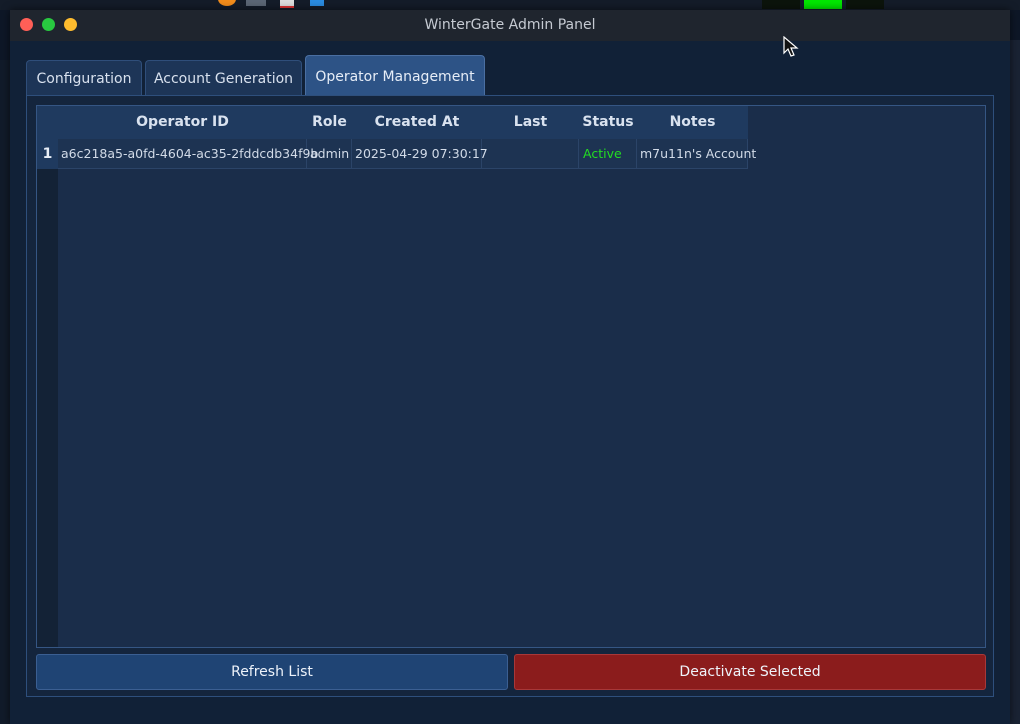  Describe the element at coordinates (329, 154) in the screenshot. I see `cell-role: admin` at that location.